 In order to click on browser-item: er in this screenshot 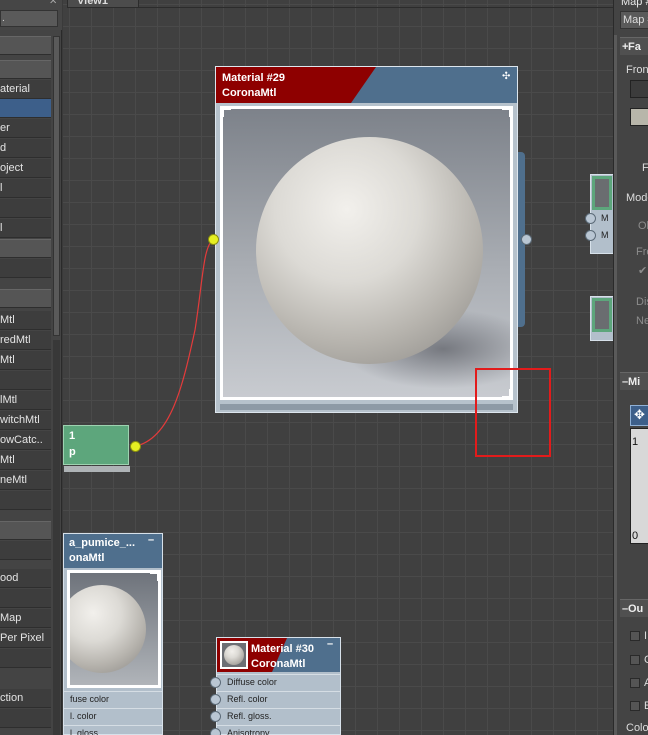, I will do `click(25, 128)`.